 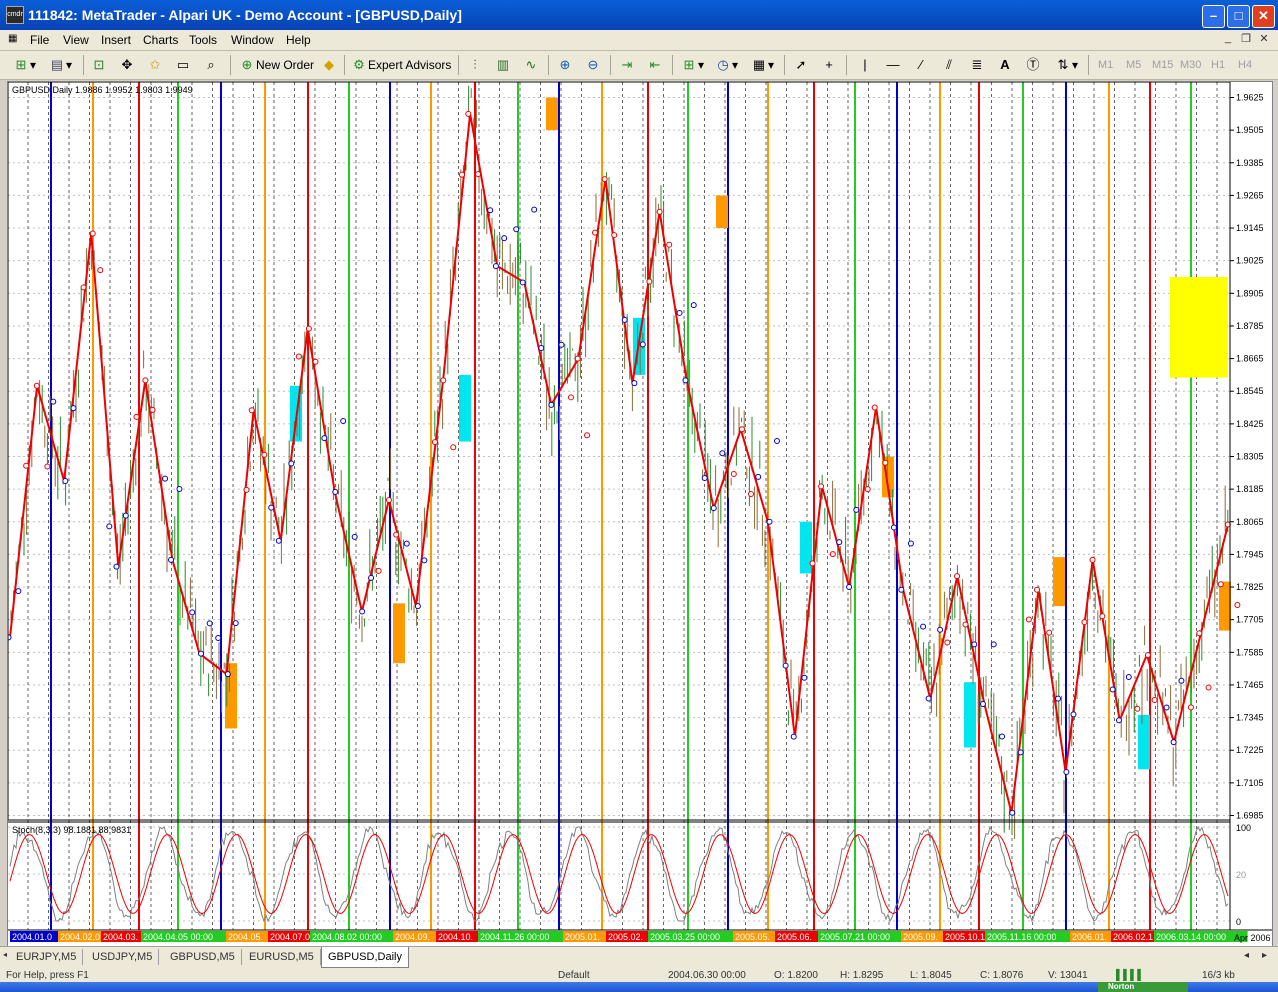 What do you see at coordinates (47, 957) in the screenshot?
I see `tab-eurjpy-m5: EURJPY,M5` at bounding box center [47, 957].